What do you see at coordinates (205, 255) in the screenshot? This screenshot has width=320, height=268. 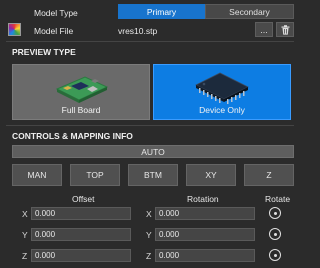 I see `rotation-z-input` at bounding box center [205, 255].